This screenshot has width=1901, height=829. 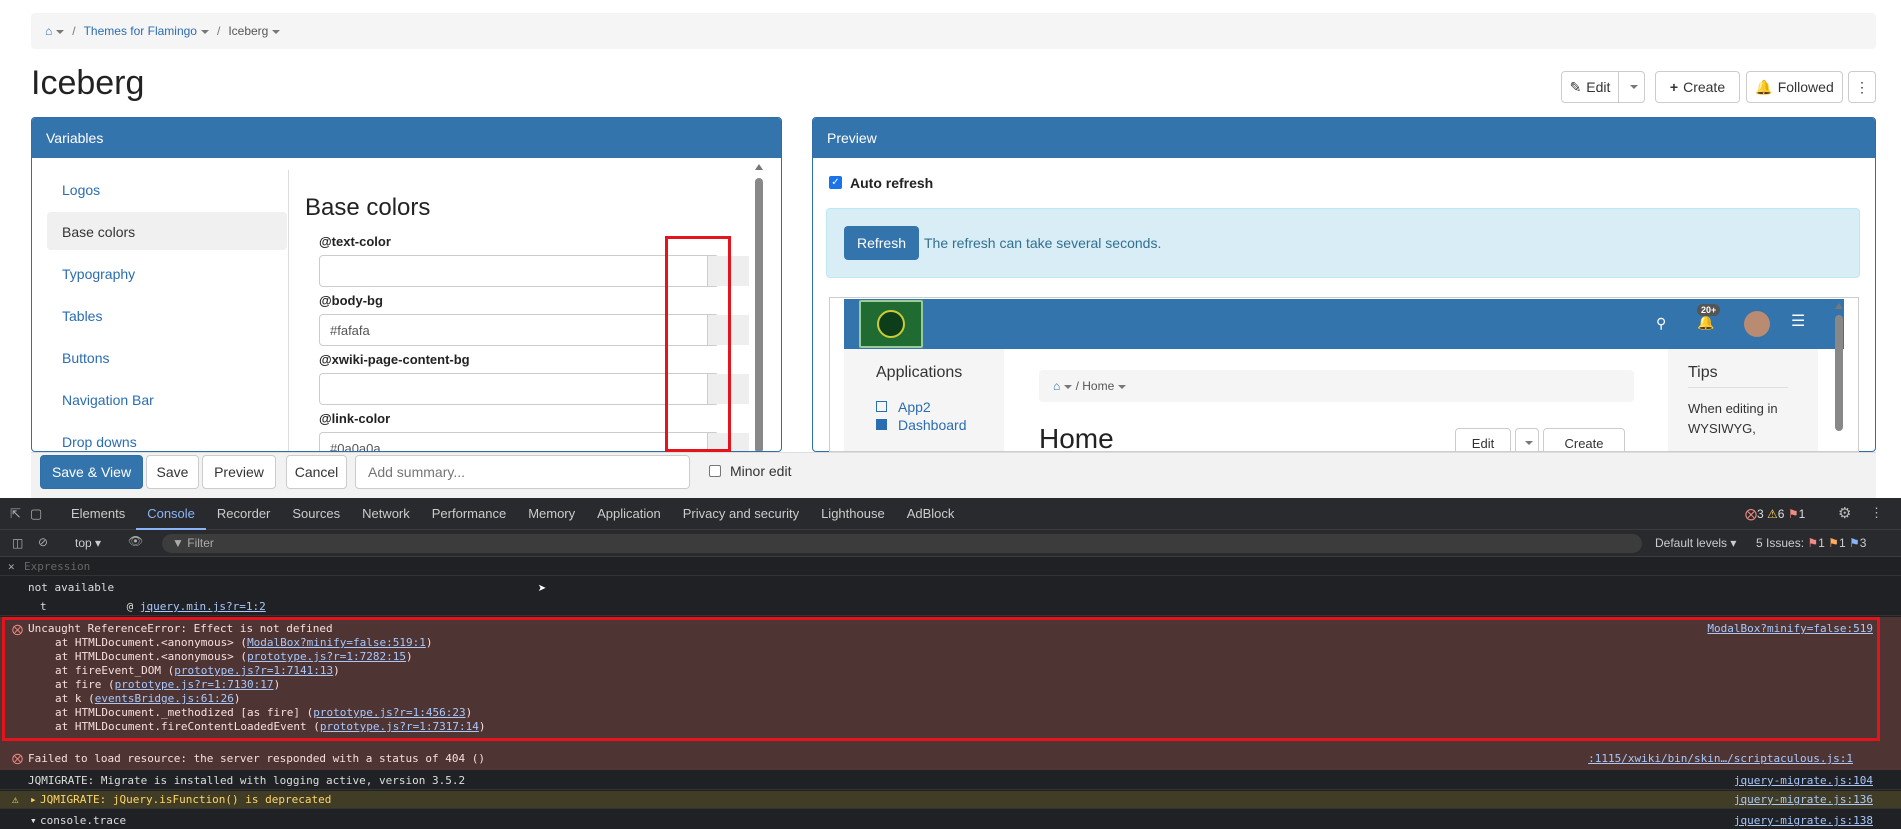 I want to click on preview-navbar: ⚲ 🔔 20+ ☰, so click(x=1344, y=324).